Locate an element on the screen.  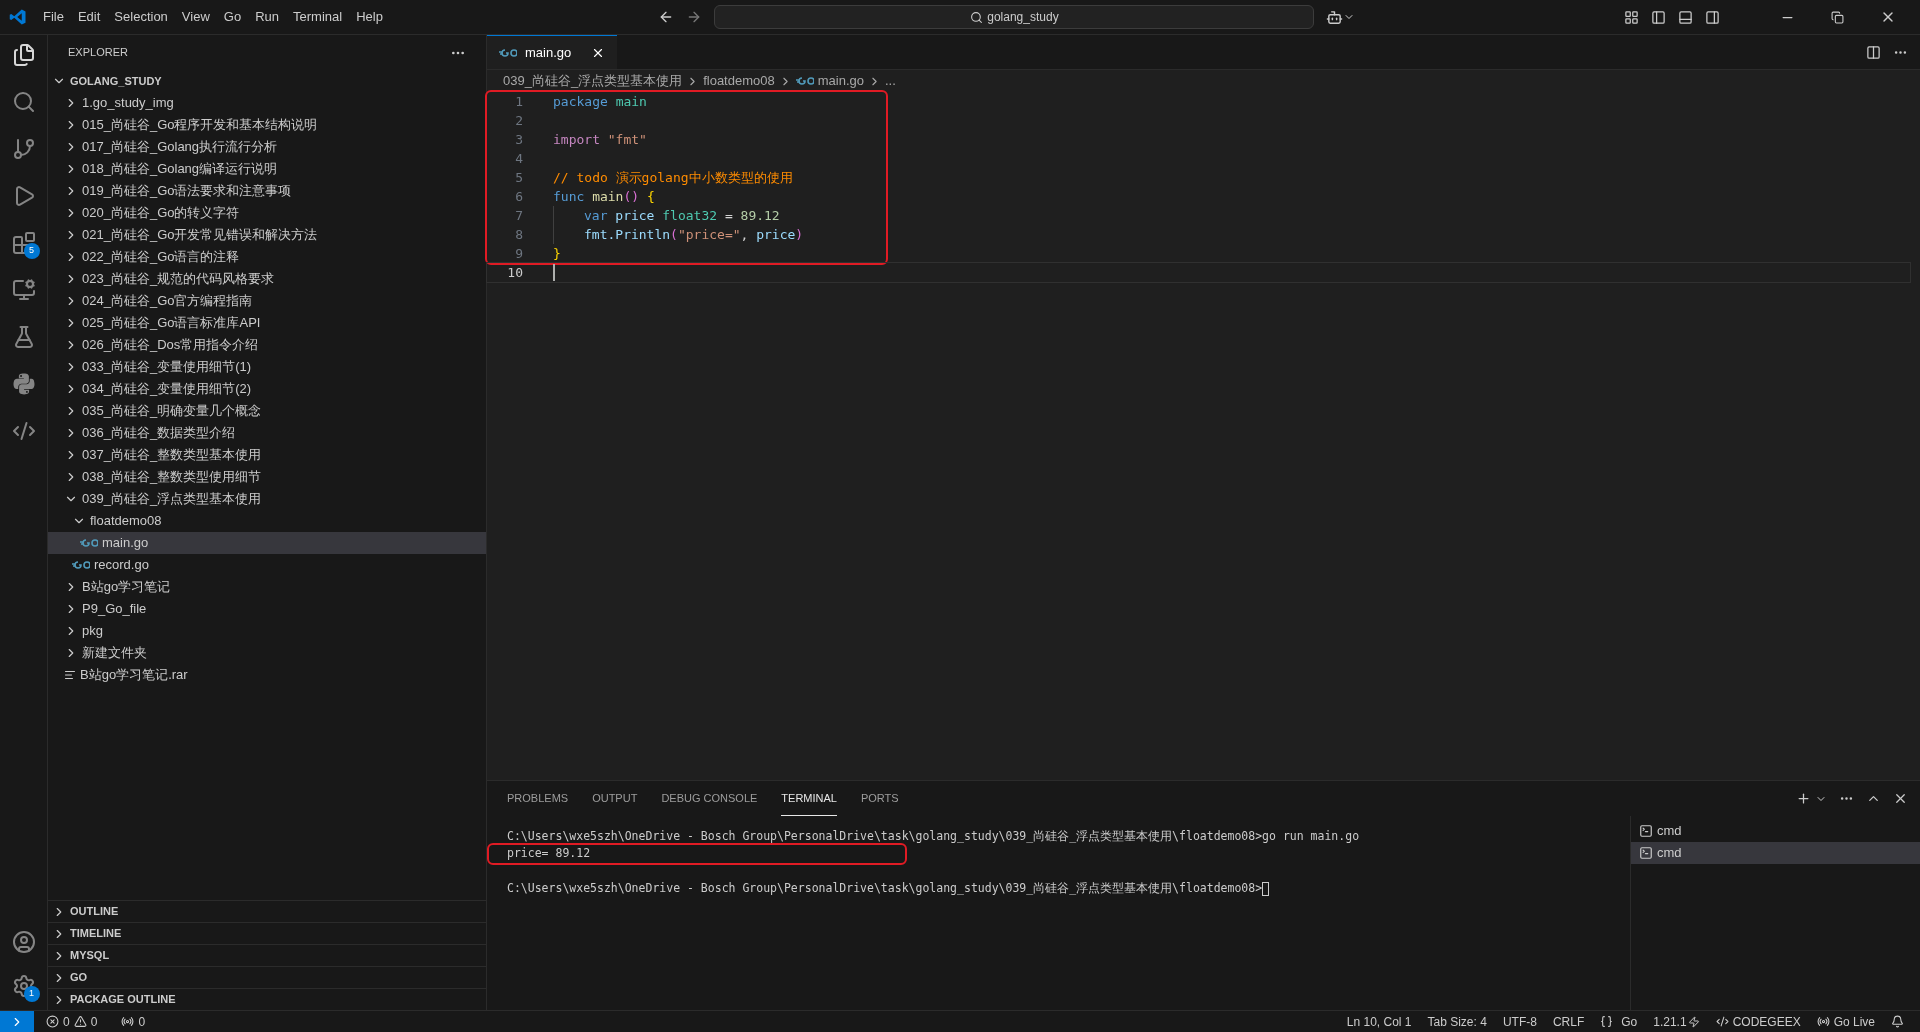
remote-explorer-icon is located at coordinates (23, 290).